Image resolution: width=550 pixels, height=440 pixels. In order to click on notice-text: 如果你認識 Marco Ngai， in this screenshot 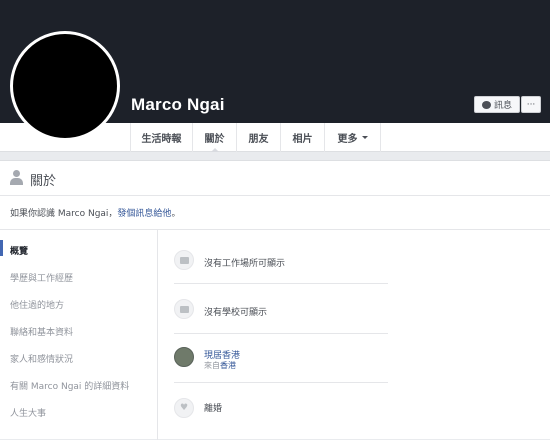, I will do `click(64, 214)`.